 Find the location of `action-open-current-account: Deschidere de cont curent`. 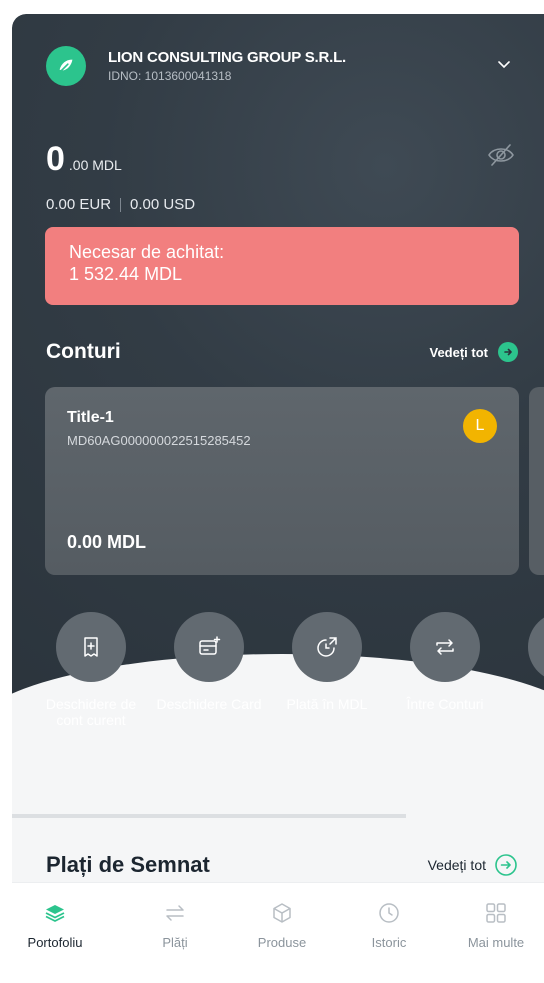

action-open-current-account: Deschidere de cont curent is located at coordinates (91, 670).